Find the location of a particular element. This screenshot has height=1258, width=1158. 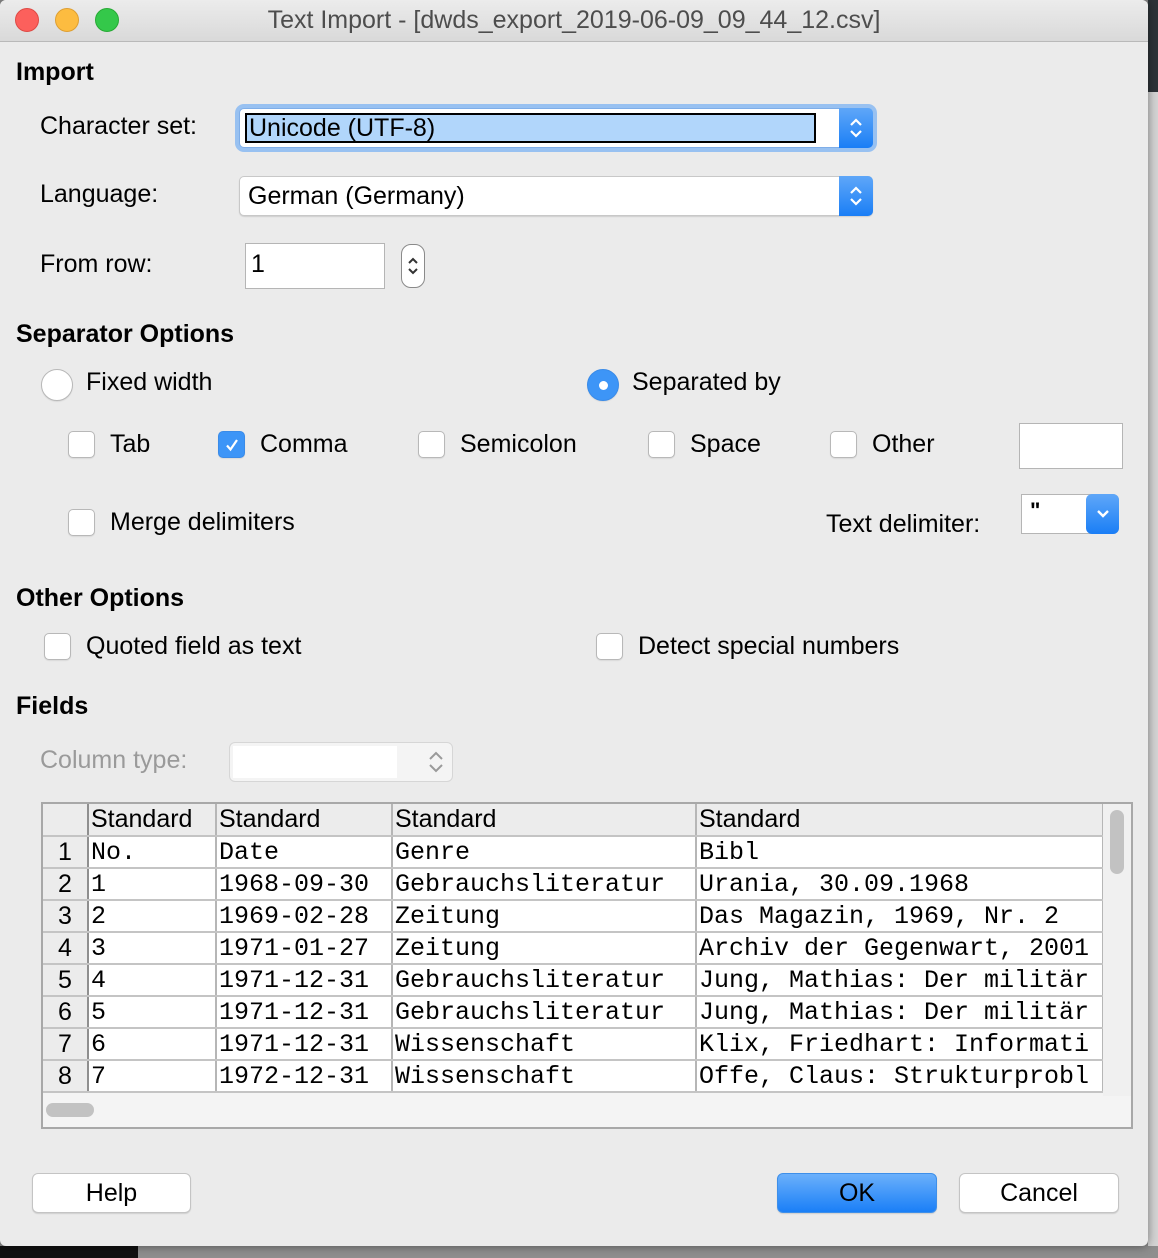

fixed-width-radio is located at coordinates (57, 385).